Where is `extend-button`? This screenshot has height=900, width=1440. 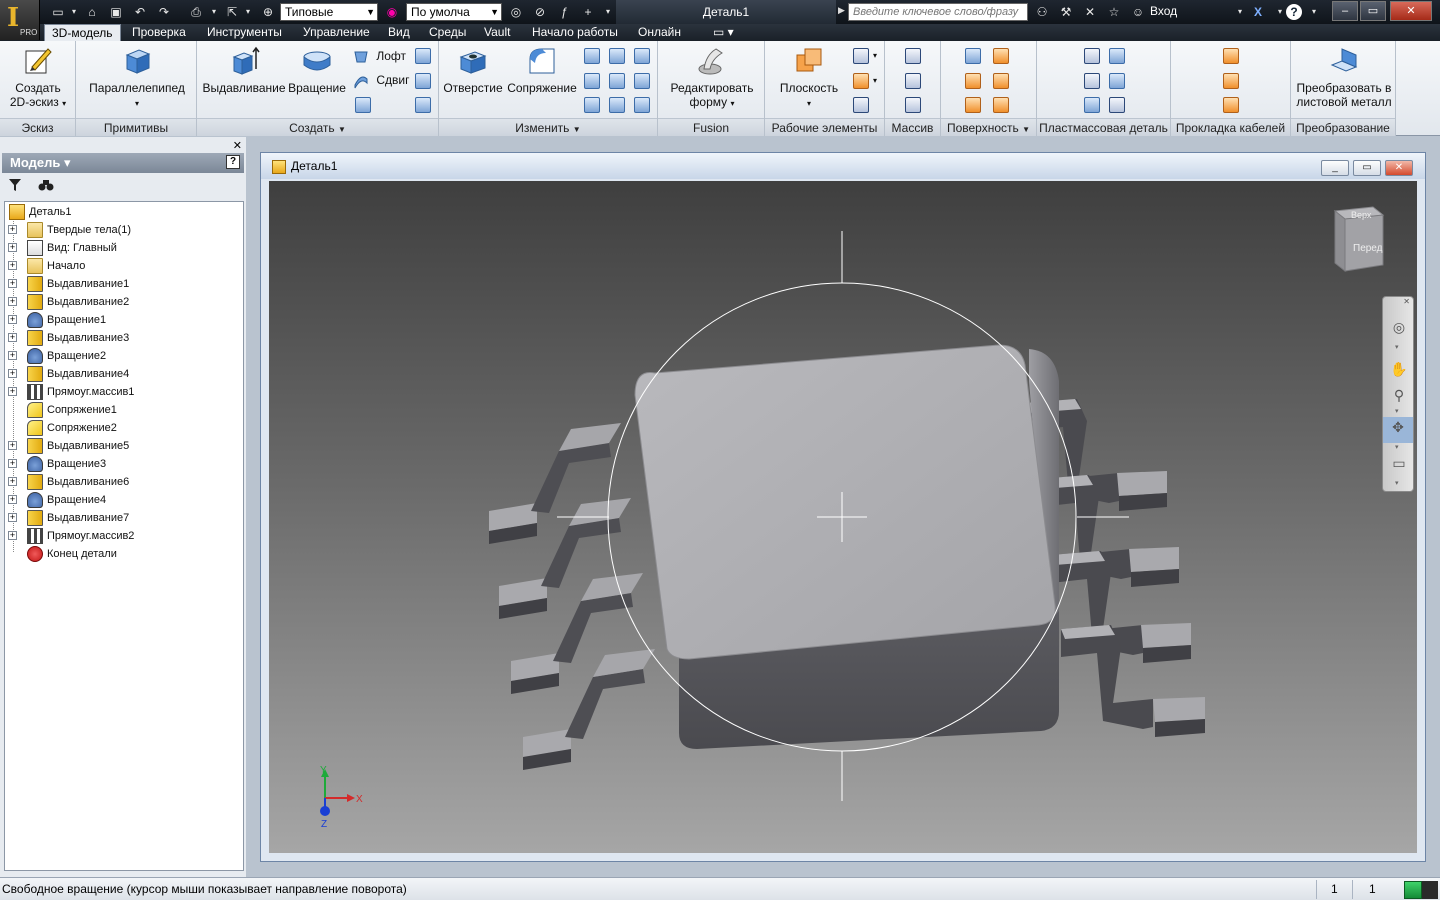
extend-button is located at coordinates (973, 105).